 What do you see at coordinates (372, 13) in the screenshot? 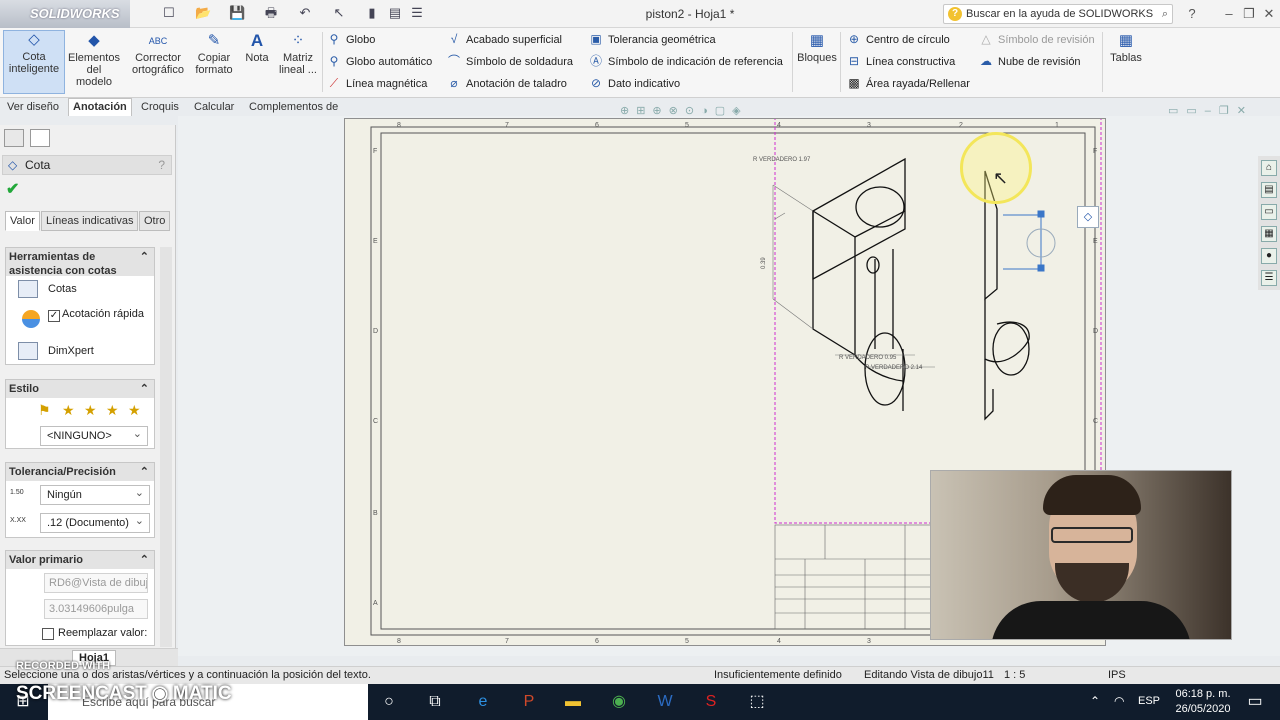
I see `rebuild-icon: ▮` at bounding box center [372, 13].